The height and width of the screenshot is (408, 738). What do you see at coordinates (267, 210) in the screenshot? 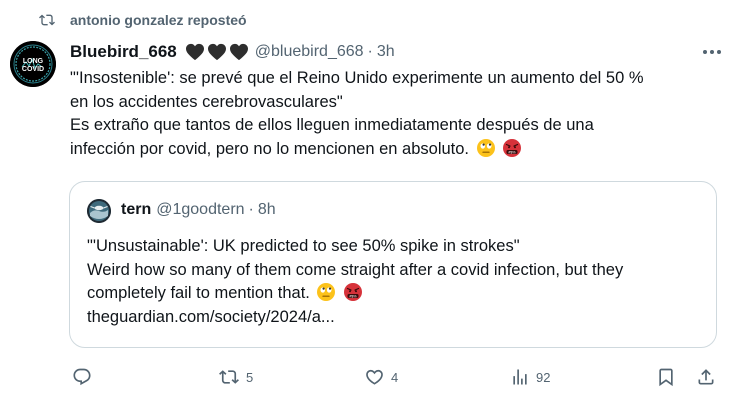
I see `quoted-time: 8h` at bounding box center [267, 210].